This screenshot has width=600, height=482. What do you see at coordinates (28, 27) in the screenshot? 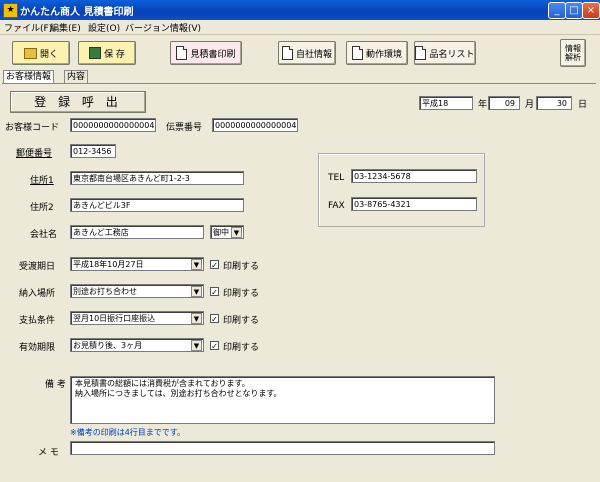
I see `menu-file: ファイル(F)` at bounding box center [28, 27].